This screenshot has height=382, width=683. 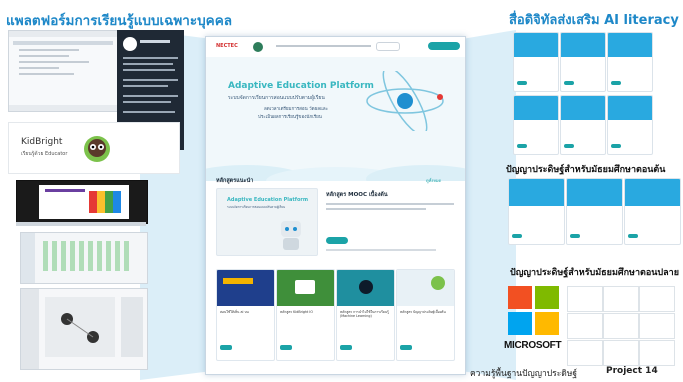 I want to click on kidbright-name: KidBright, so click(x=42, y=142).